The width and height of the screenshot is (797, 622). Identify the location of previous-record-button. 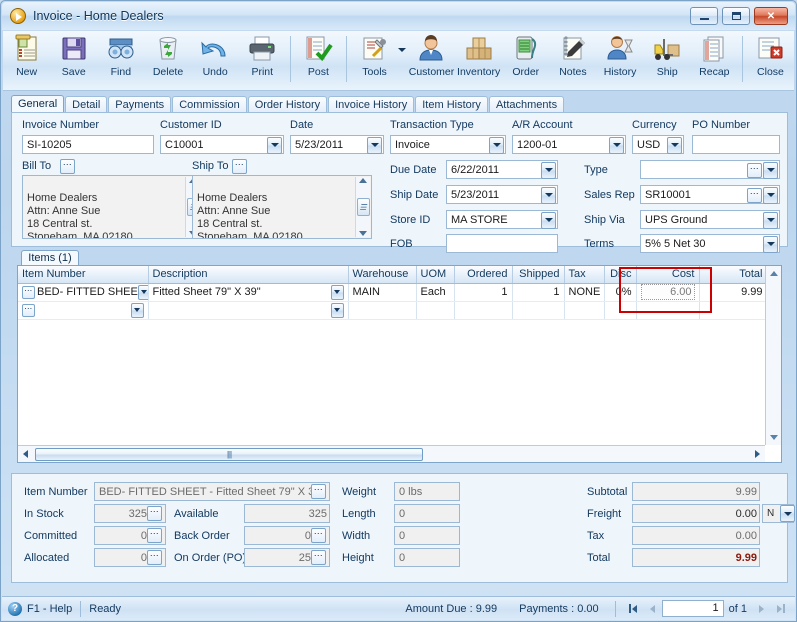
(652, 608).